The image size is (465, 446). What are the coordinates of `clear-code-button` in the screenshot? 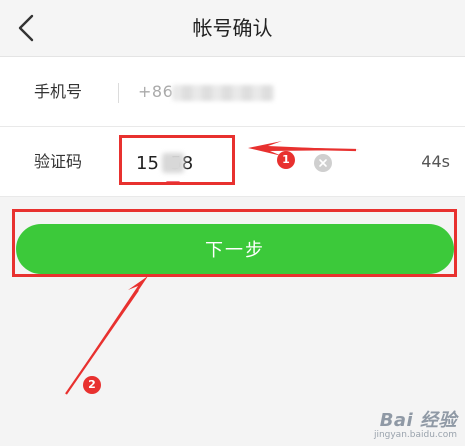 It's located at (323, 163).